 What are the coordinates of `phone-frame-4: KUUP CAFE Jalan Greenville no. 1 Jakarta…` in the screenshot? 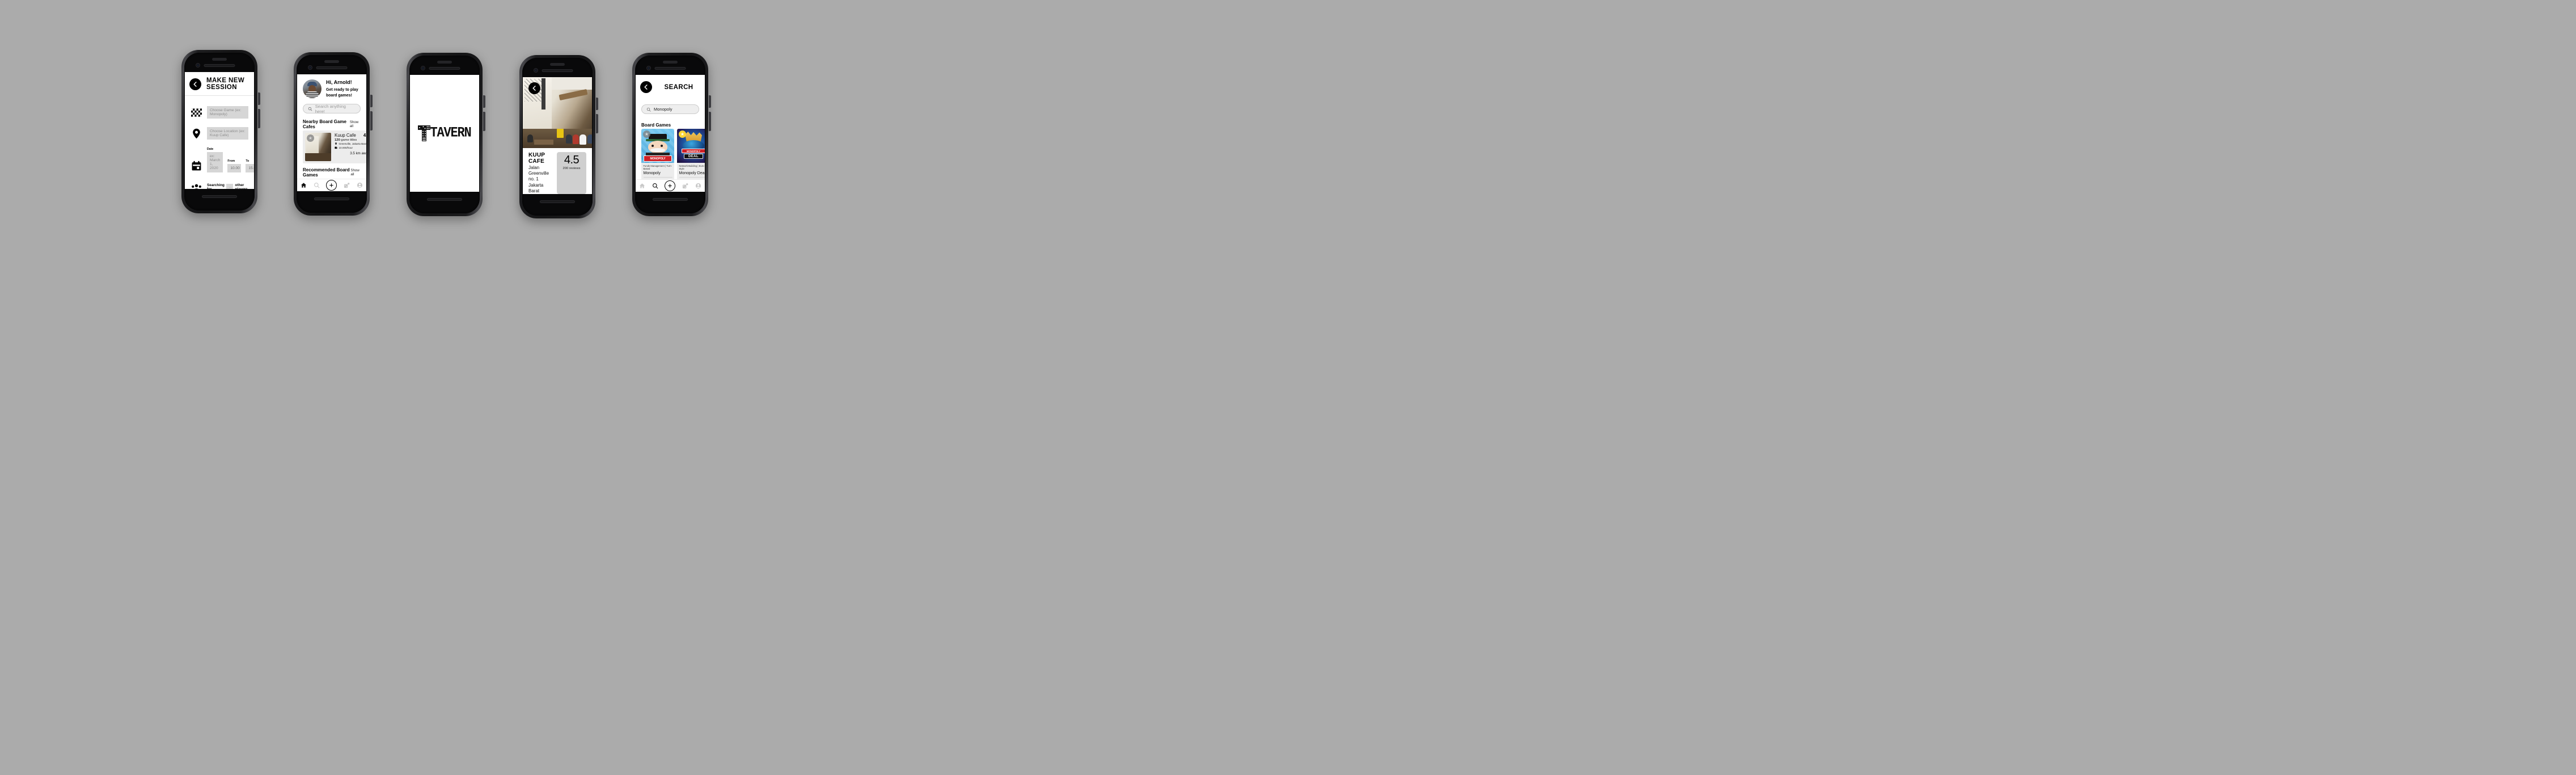 It's located at (558, 136).